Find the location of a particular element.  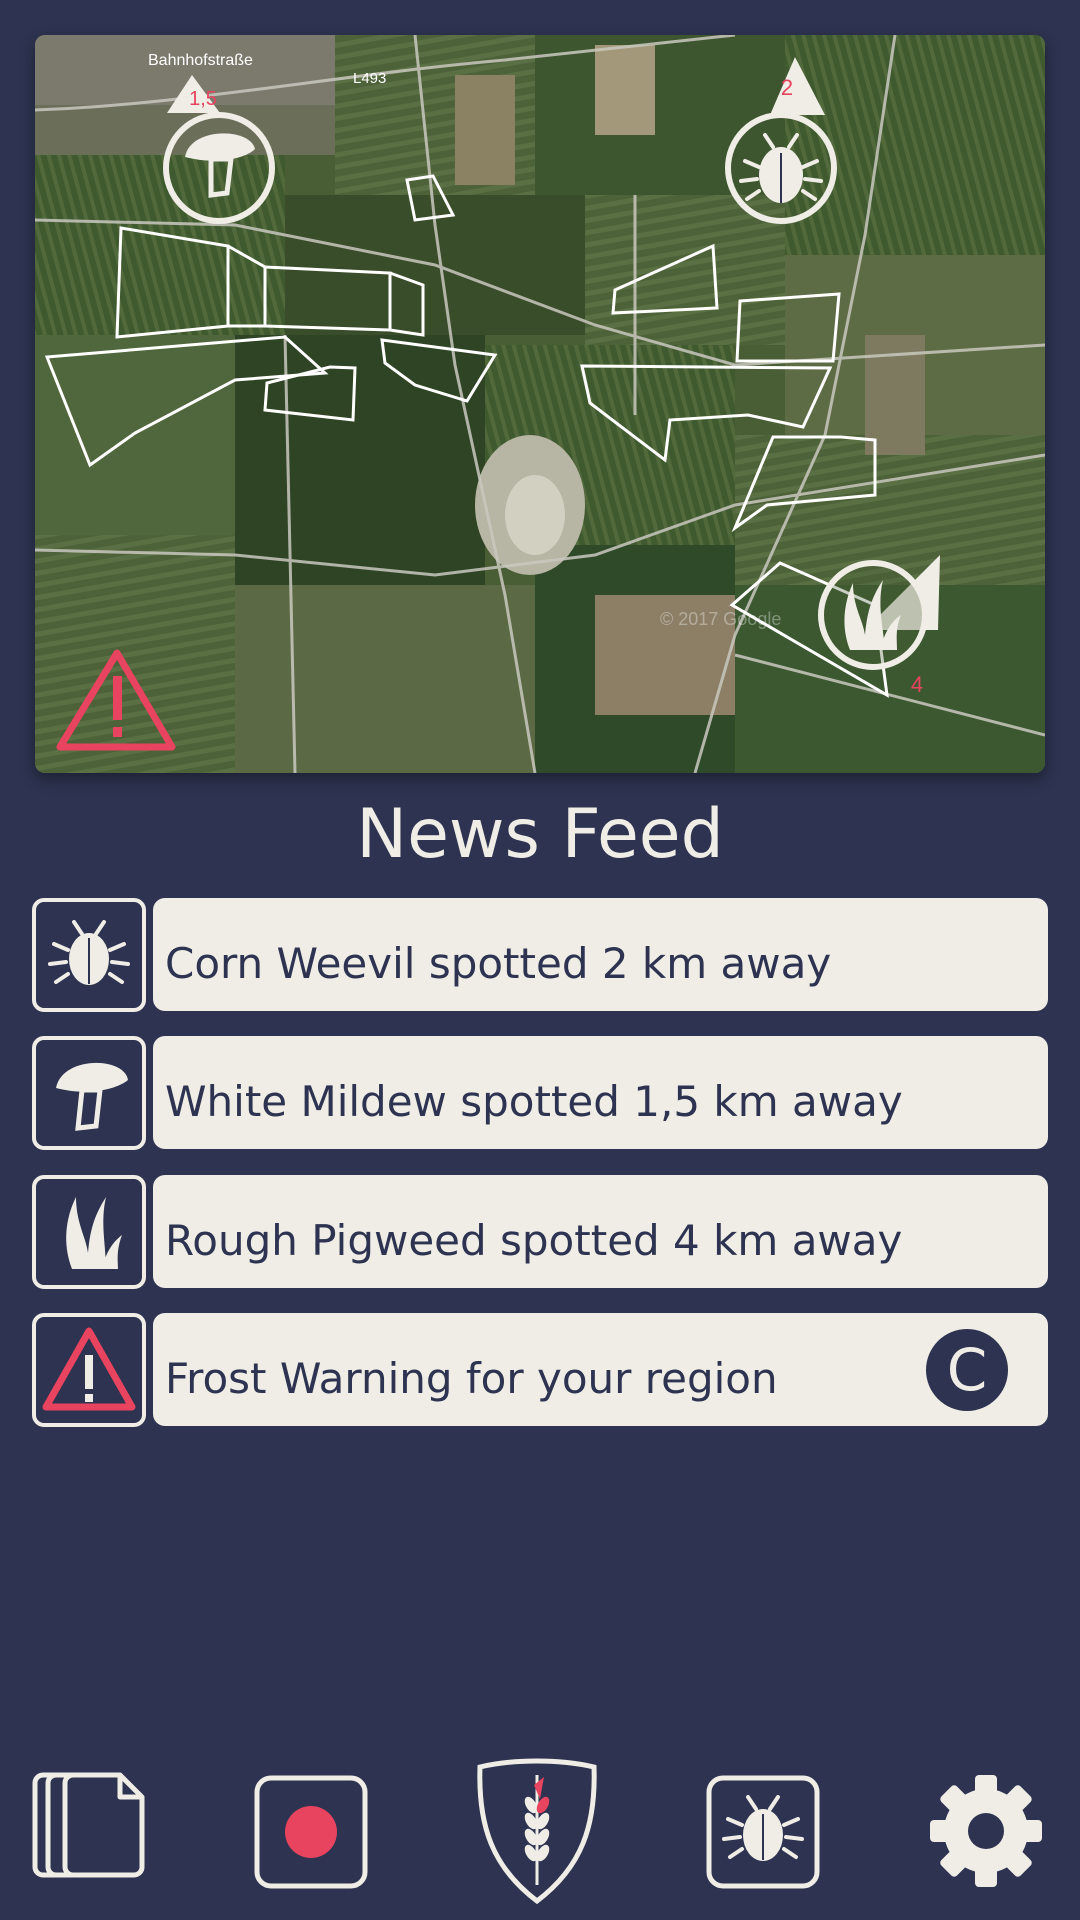

wheat-shield-icon is located at coordinates (537, 1831).